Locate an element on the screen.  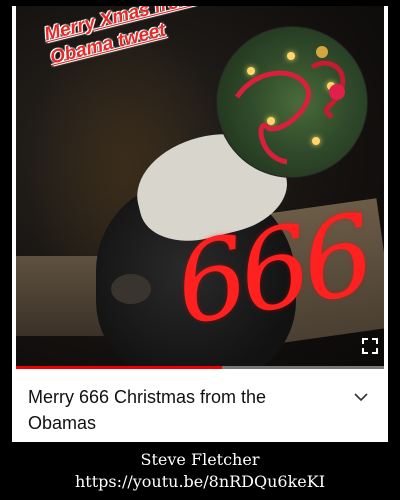
red-ornament-swirl is located at coordinates (290, 105).